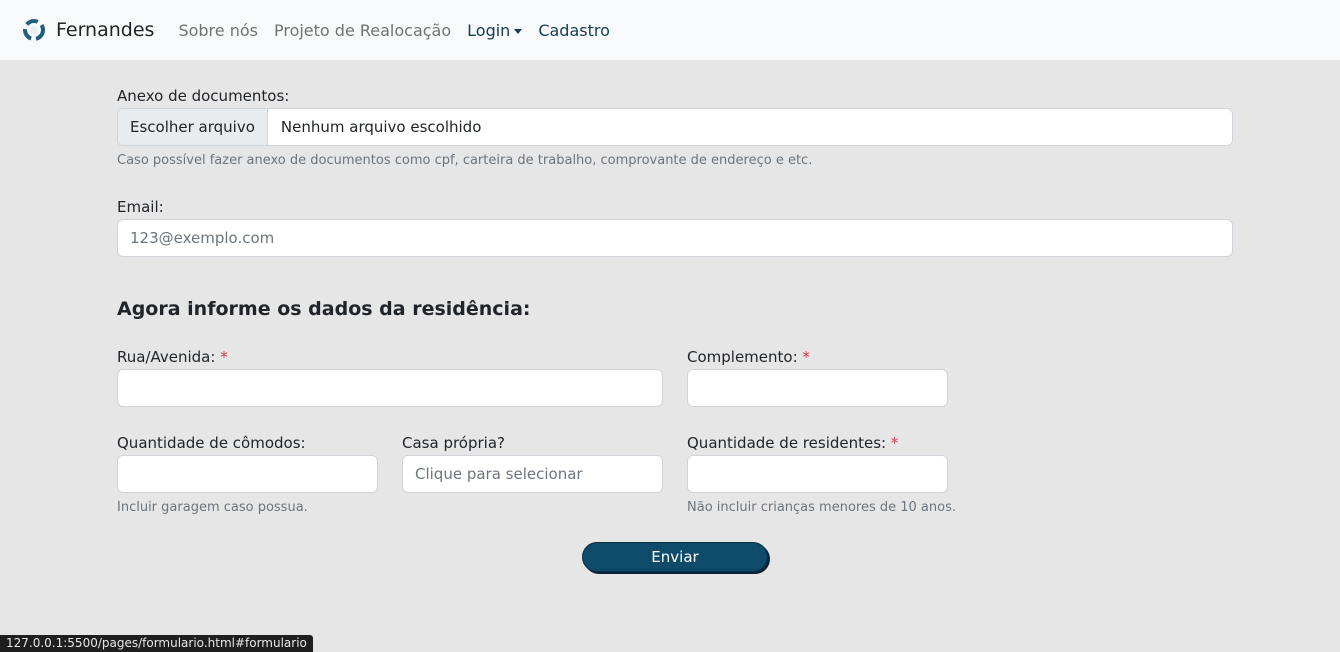  What do you see at coordinates (518, 31) in the screenshot?
I see `caret-down-icon` at bounding box center [518, 31].